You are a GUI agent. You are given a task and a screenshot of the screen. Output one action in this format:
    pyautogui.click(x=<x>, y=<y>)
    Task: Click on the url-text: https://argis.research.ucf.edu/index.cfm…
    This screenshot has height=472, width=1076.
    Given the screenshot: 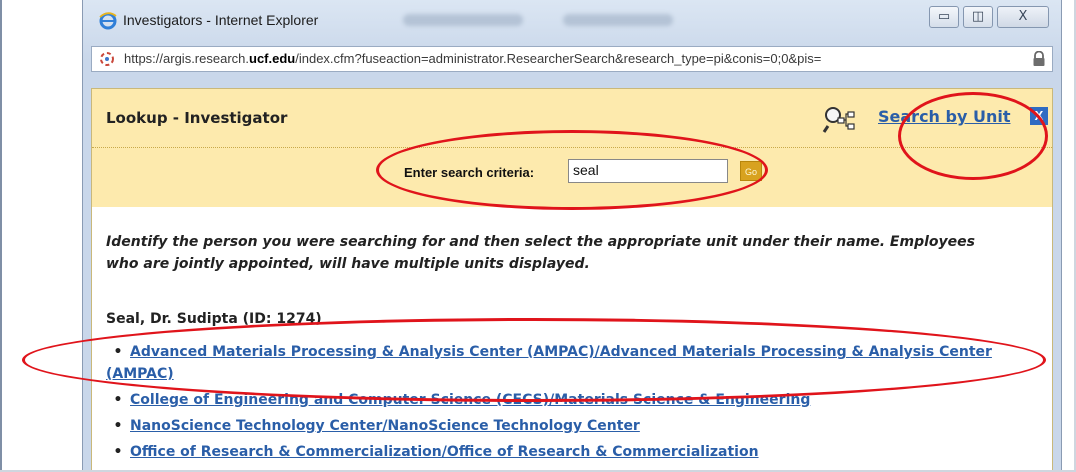 What is the action you would take?
    pyautogui.click(x=571, y=58)
    